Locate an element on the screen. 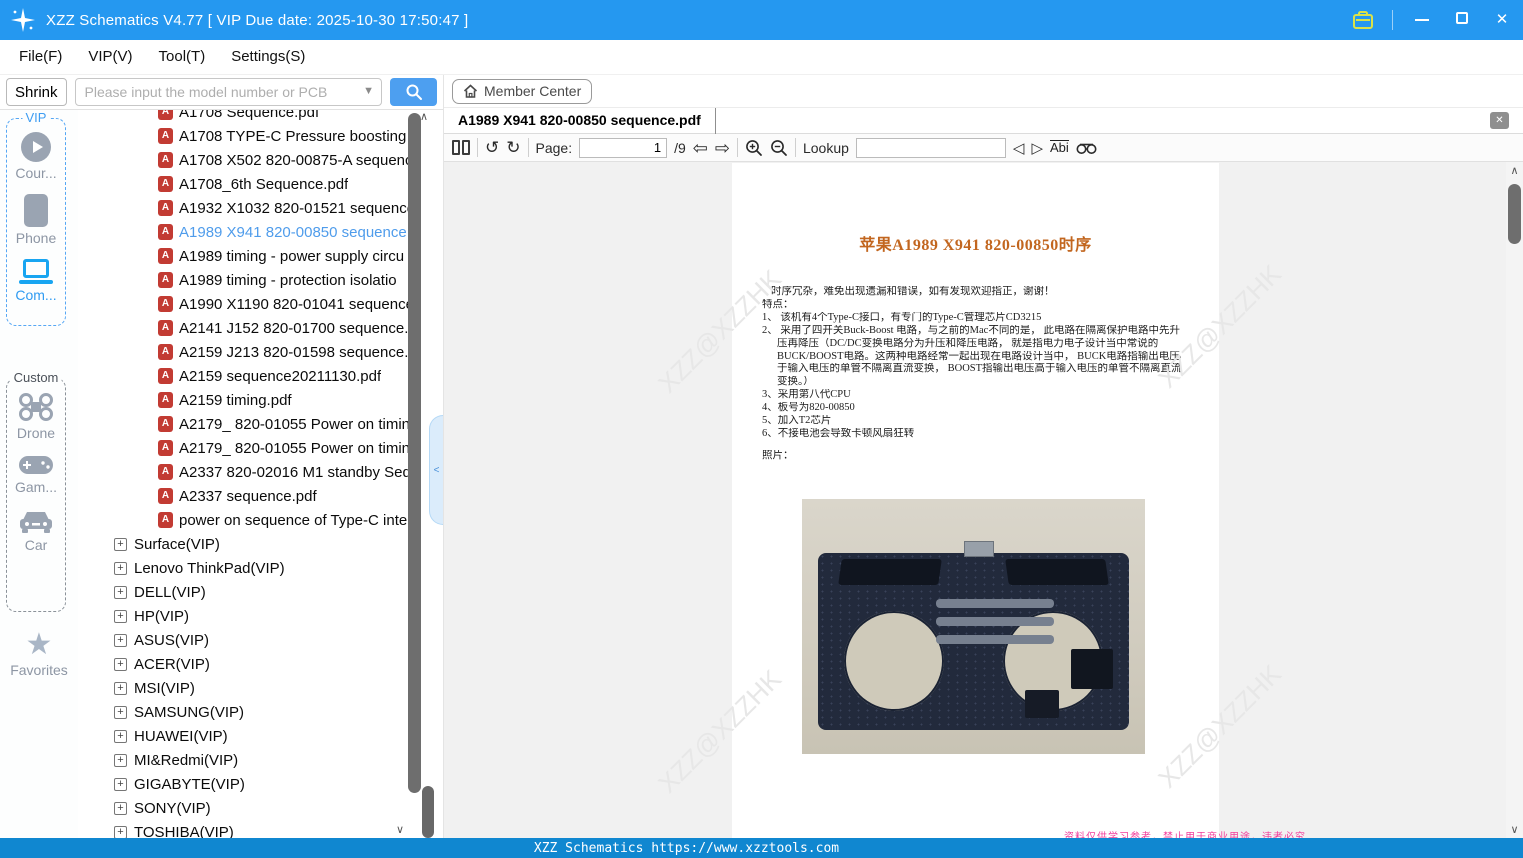 The width and height of the screenshot is (1523, 858). tree-file-row: A A2337 sequence.pdf is located at coordinates (250, 496).